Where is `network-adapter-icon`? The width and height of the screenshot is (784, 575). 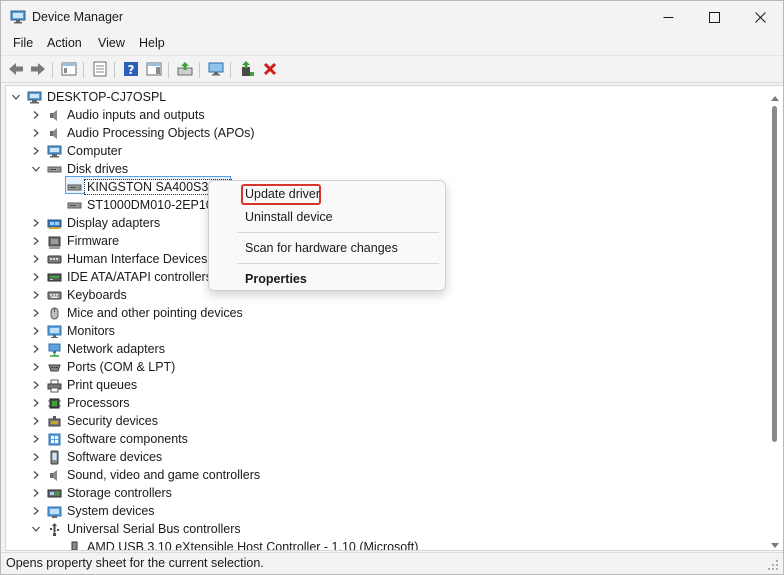
network-adapter-icon is located at coordinates (54, 349).